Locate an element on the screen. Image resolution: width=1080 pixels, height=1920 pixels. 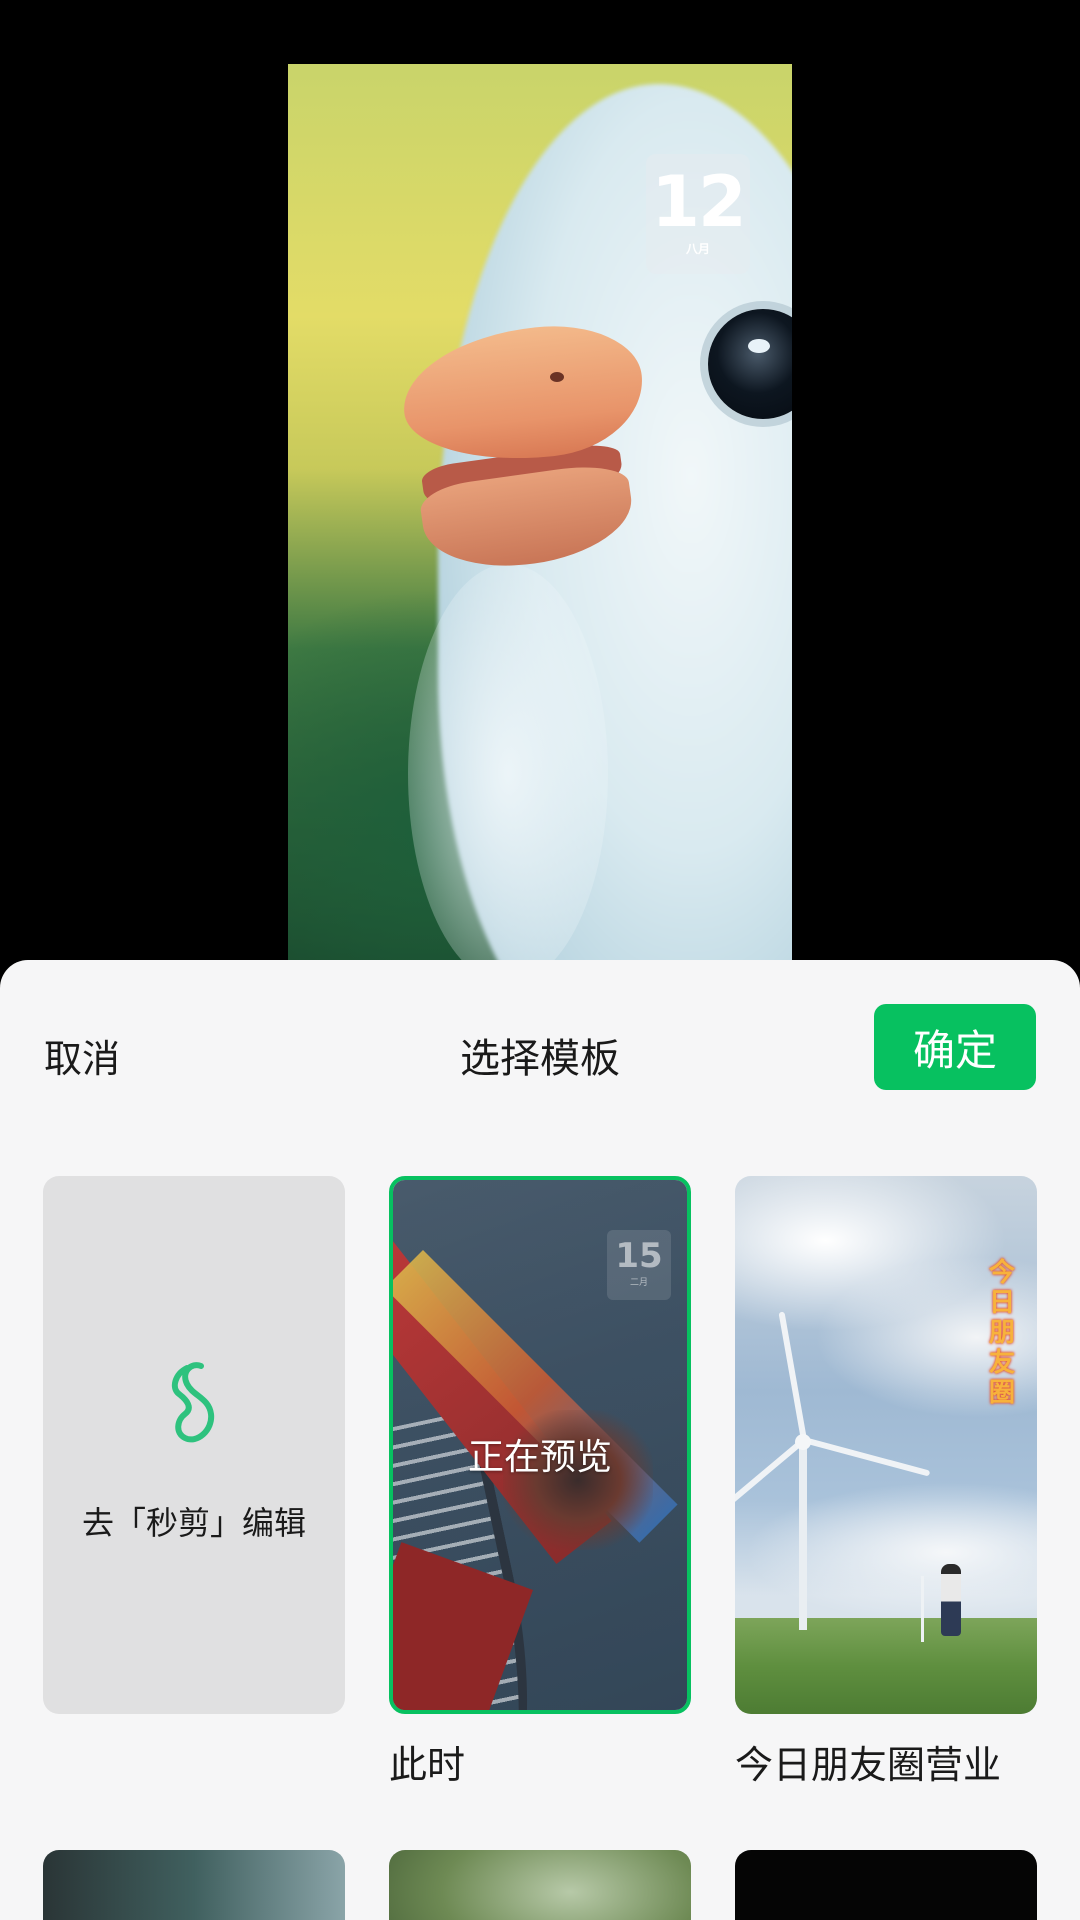
sheet-header: 取消 选择模板 确定 is located at coordinates (540, 1045).